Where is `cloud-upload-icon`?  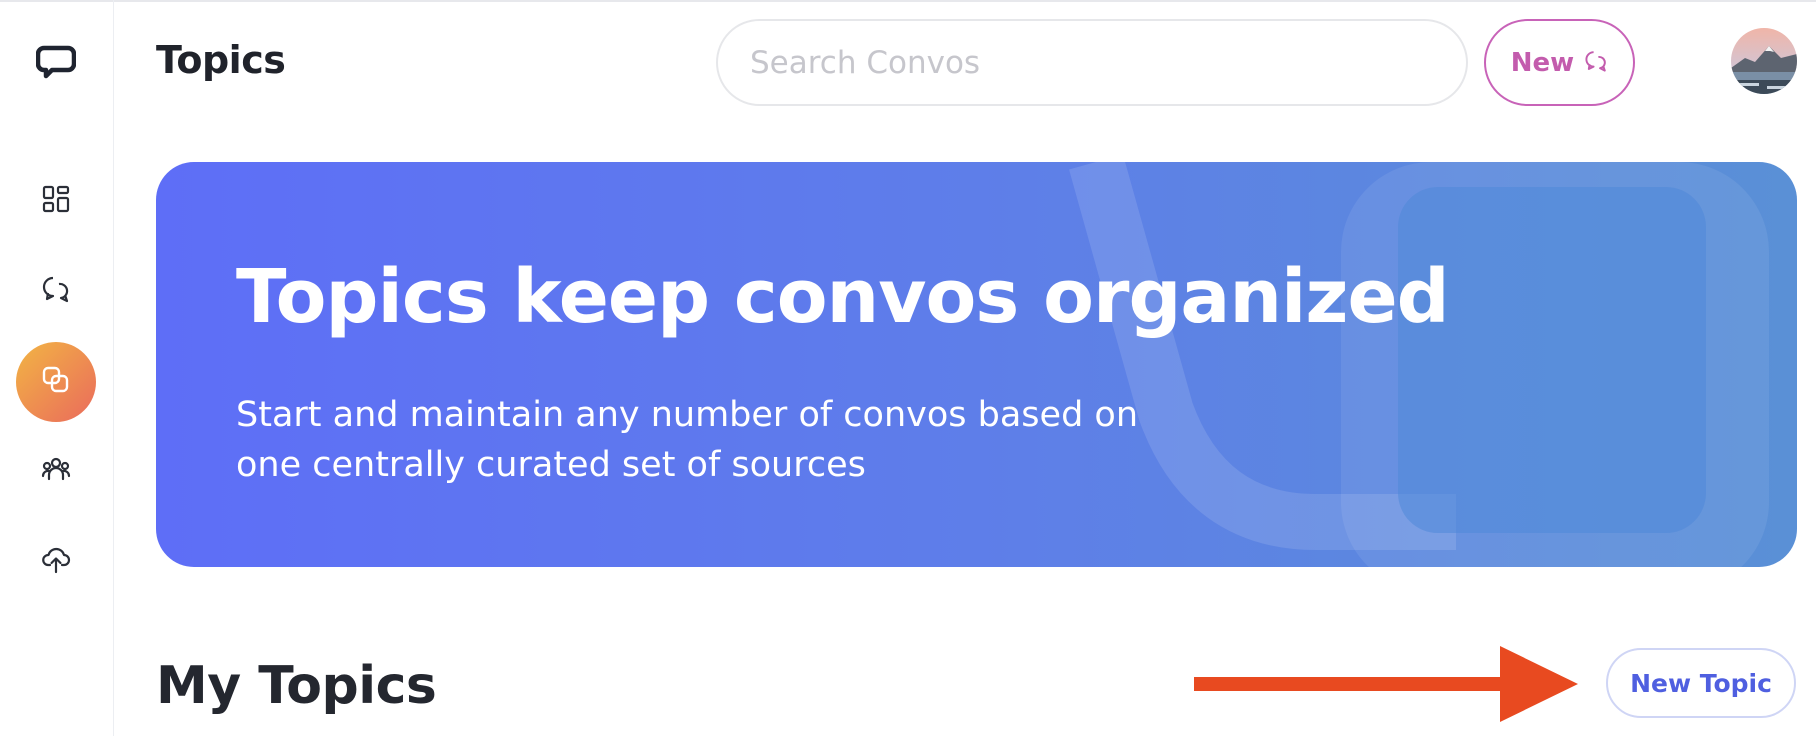 cloud-upload-icon is located at coordinates (56, 561).